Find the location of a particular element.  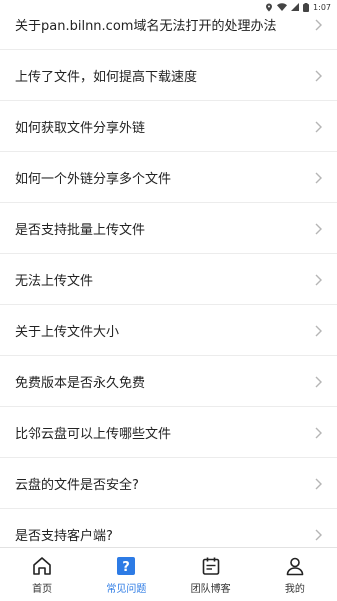

home-icon is located at coordinates (42, 566).